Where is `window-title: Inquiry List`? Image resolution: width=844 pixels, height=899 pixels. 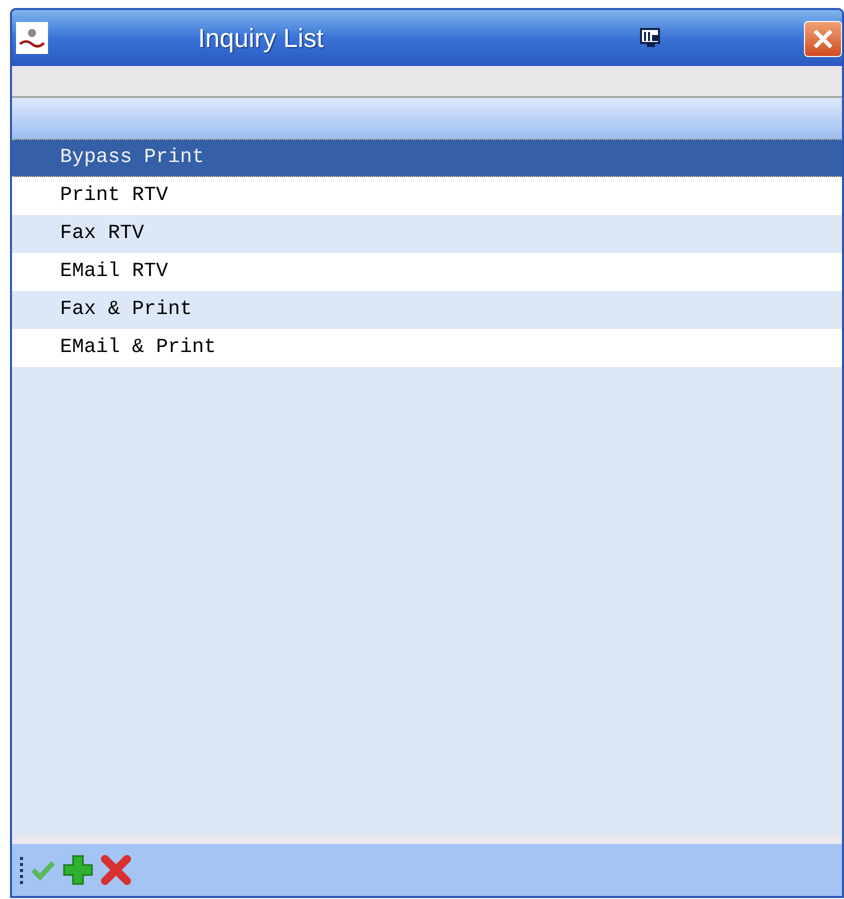 window-title: Inquiry List is located at coordinates (261, 38).